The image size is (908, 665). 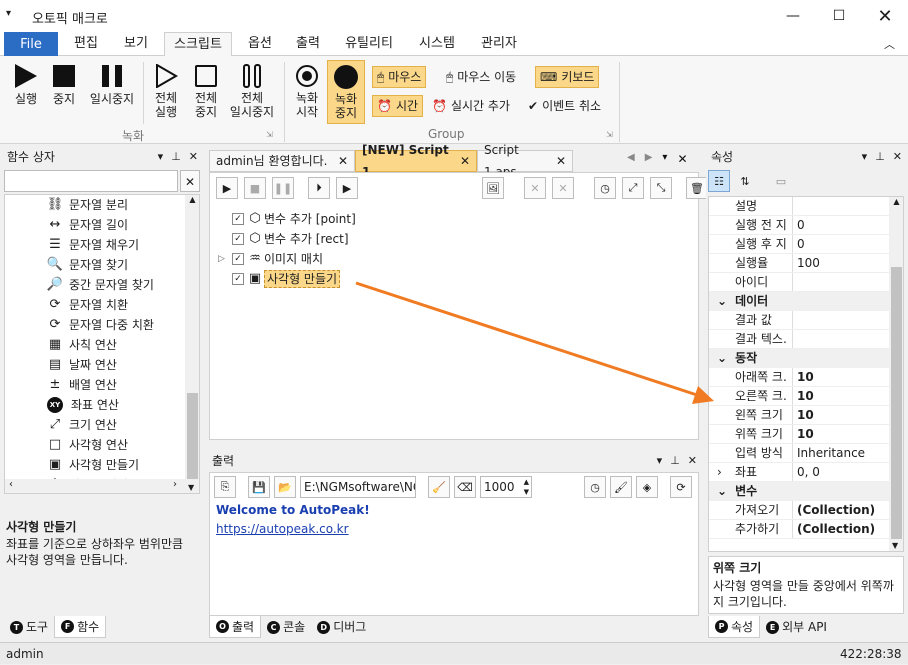 I want to click on scroll-thumb, so click(x=896, y=403).